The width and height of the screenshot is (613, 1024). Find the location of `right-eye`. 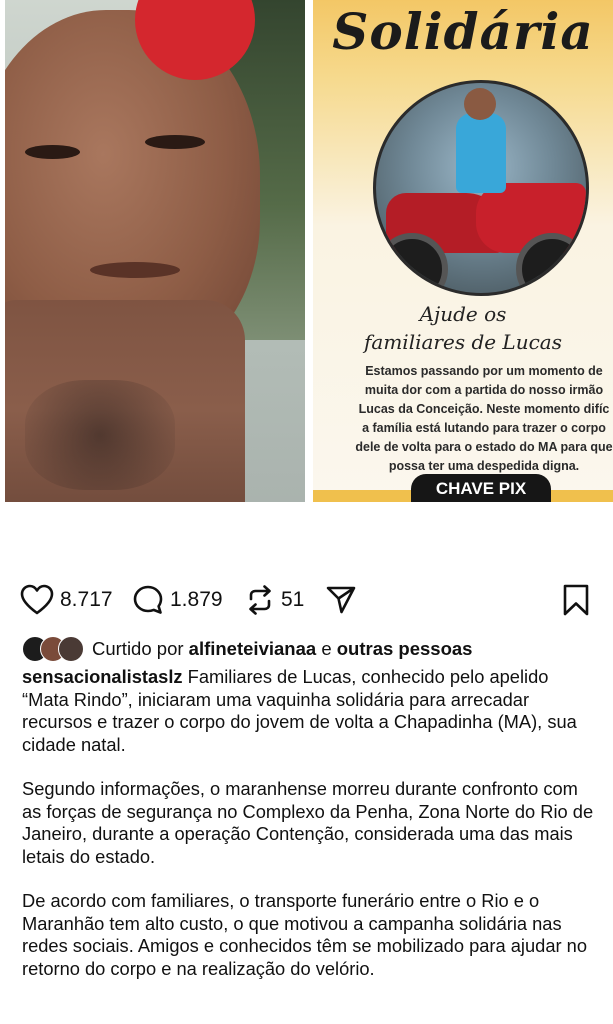

right-eye is located at coordinates (175, 142).